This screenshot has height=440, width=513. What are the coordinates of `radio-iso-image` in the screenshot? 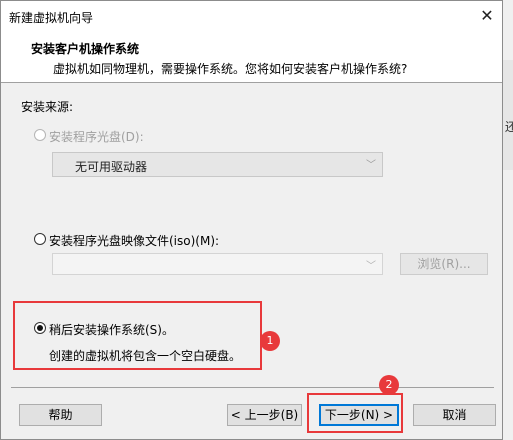 It's located at (40, 239).